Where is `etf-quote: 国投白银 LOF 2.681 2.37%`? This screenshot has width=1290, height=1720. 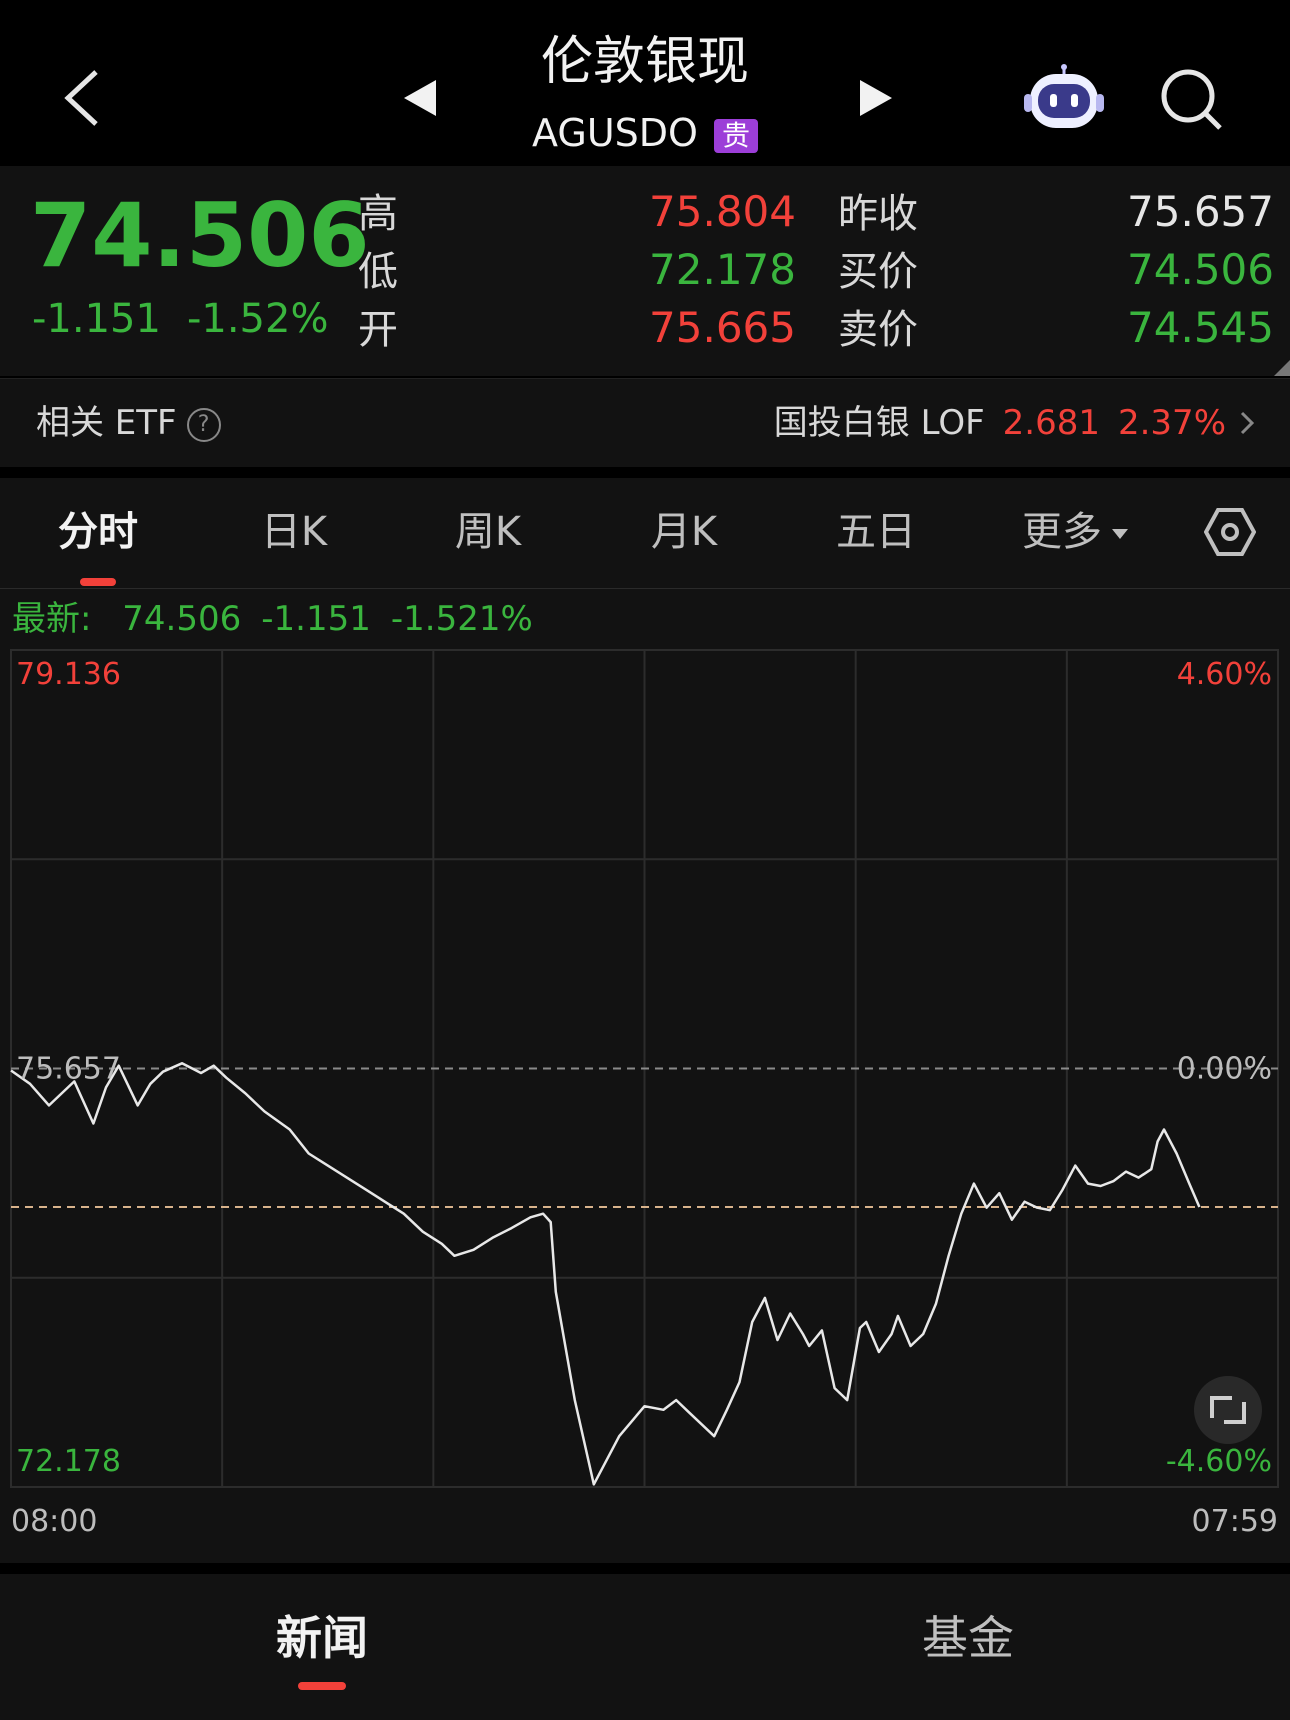
etf-quote: 国投白银 LOF 2.681 2.37% is located at coordinates (1000, 423).